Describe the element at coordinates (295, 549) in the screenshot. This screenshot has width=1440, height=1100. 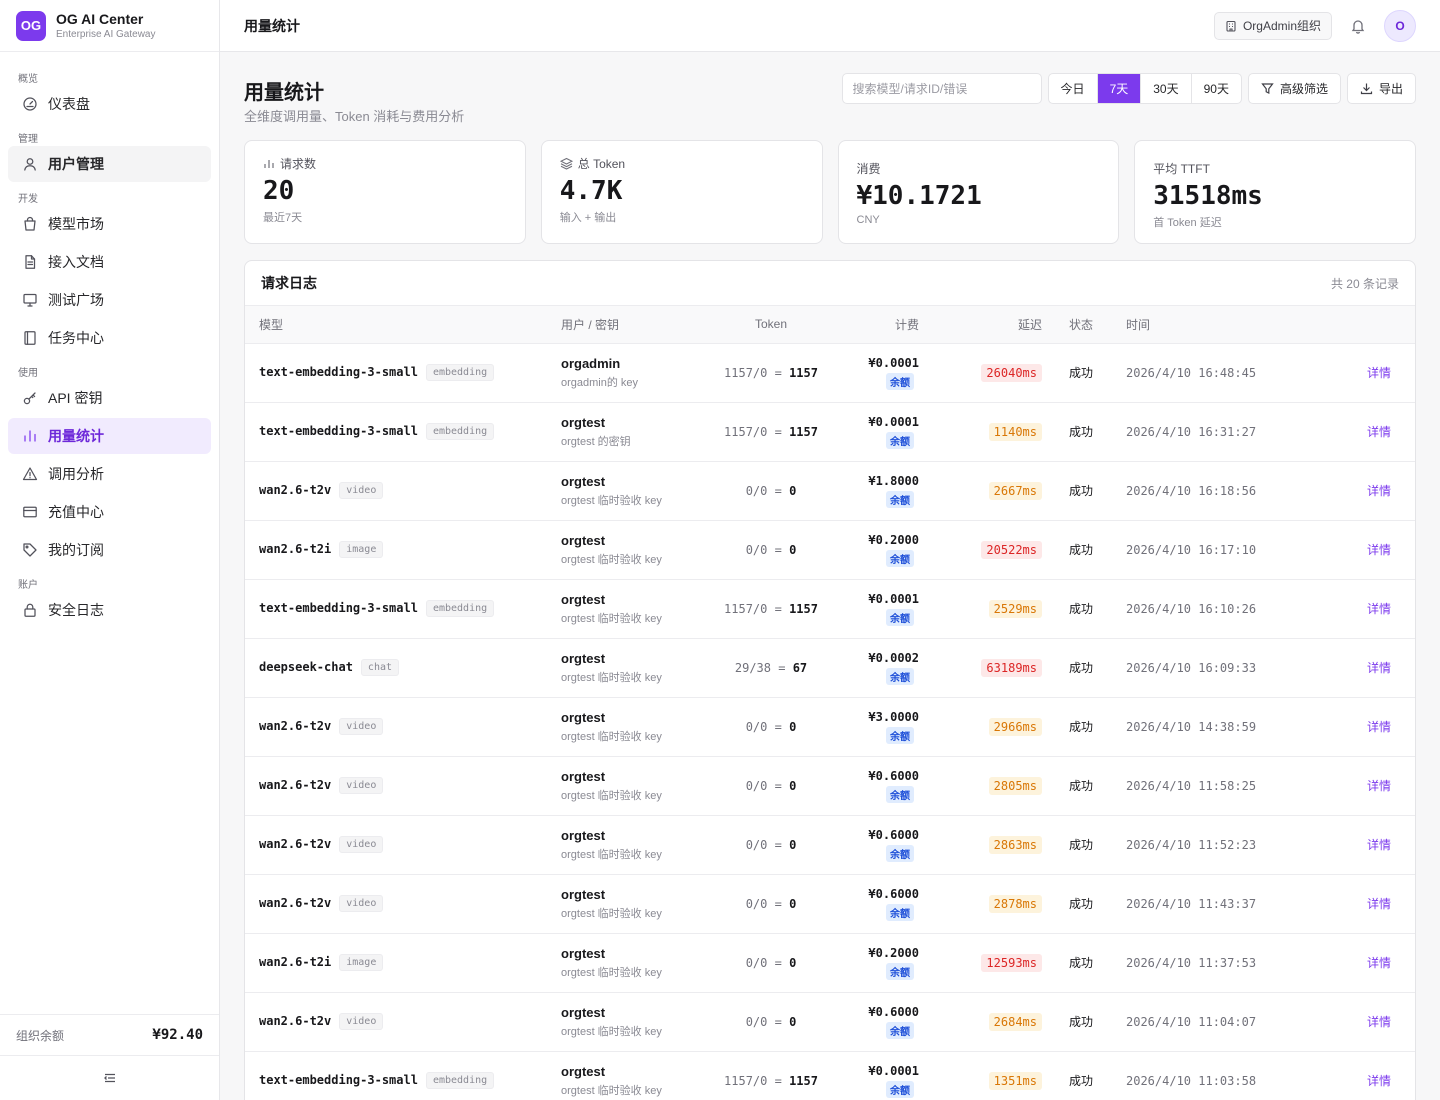
I see `model-name: wan2.6-t2i` at that location.